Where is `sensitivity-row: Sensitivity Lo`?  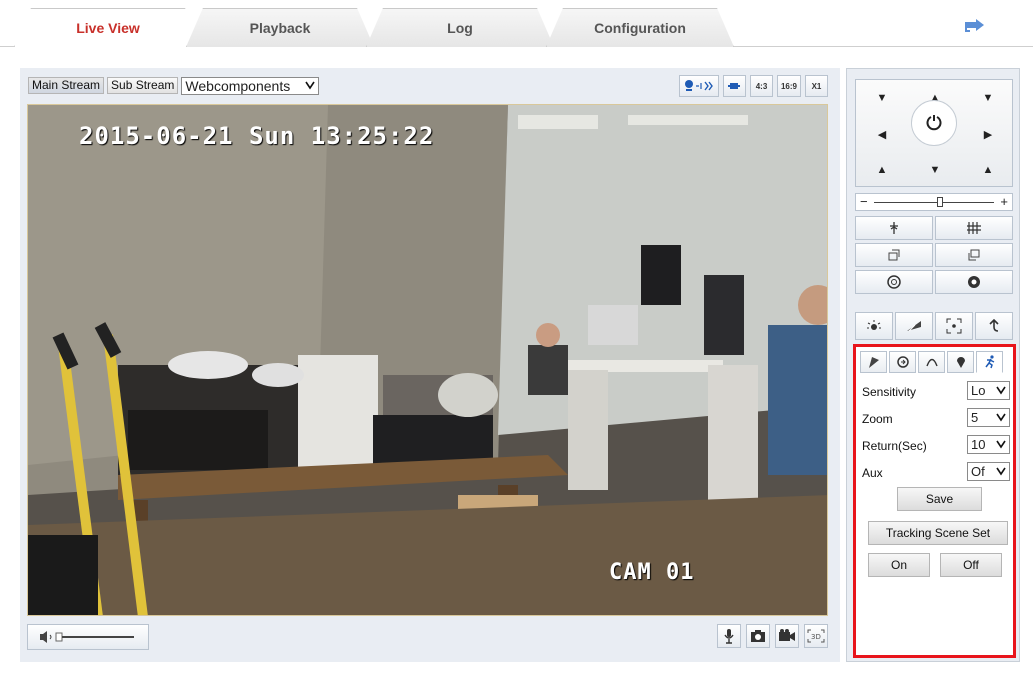 sensitivity-row: Sensitivity Lo is located at coordinates (936, 391).